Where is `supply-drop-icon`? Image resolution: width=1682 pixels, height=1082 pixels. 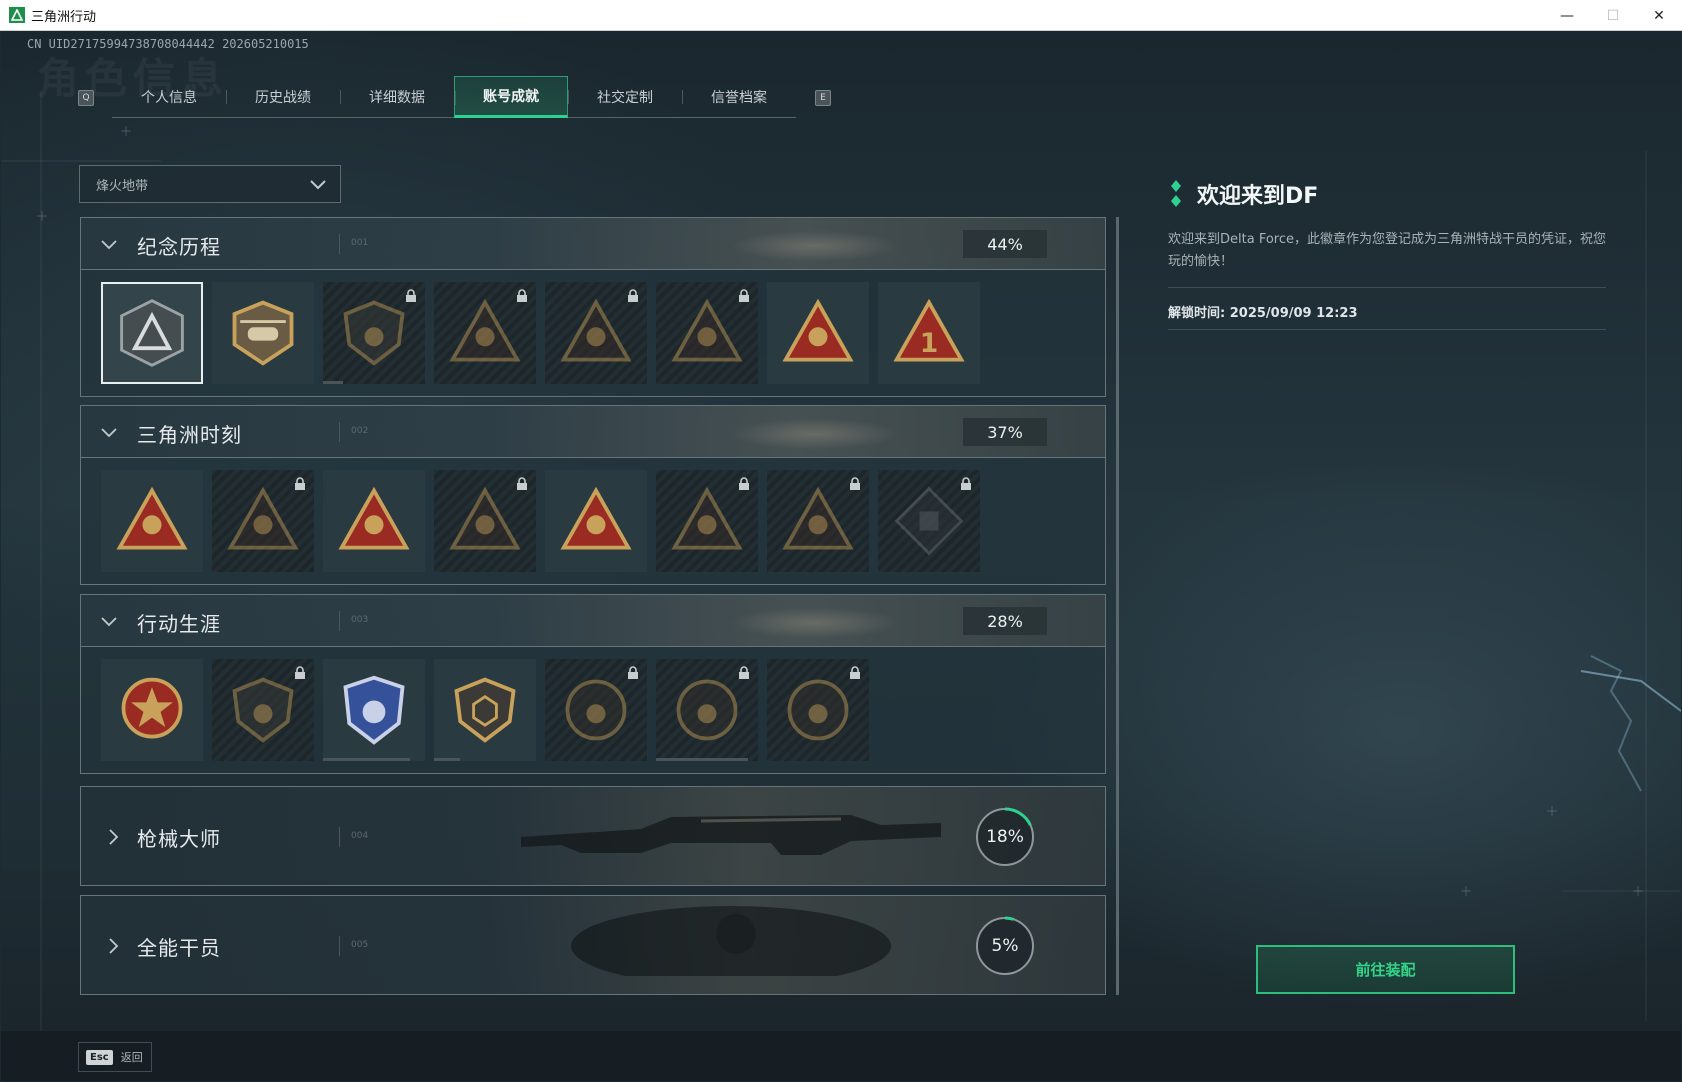
supply-drop-icon is located at coordinates (152, 518).